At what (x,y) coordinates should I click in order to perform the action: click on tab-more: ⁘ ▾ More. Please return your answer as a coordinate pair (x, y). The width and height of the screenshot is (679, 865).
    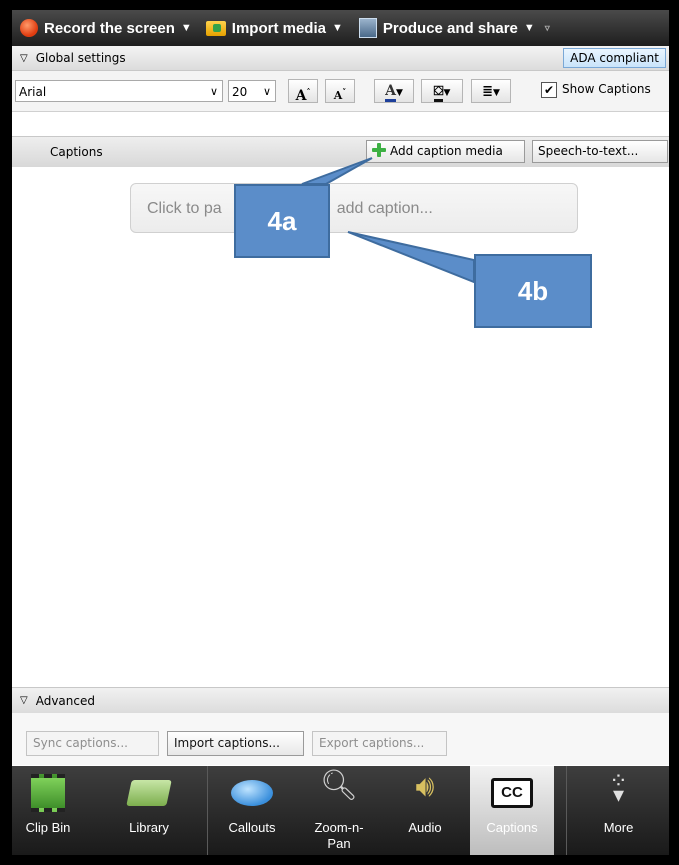
    Looking at the image, I should click on (618, 810).